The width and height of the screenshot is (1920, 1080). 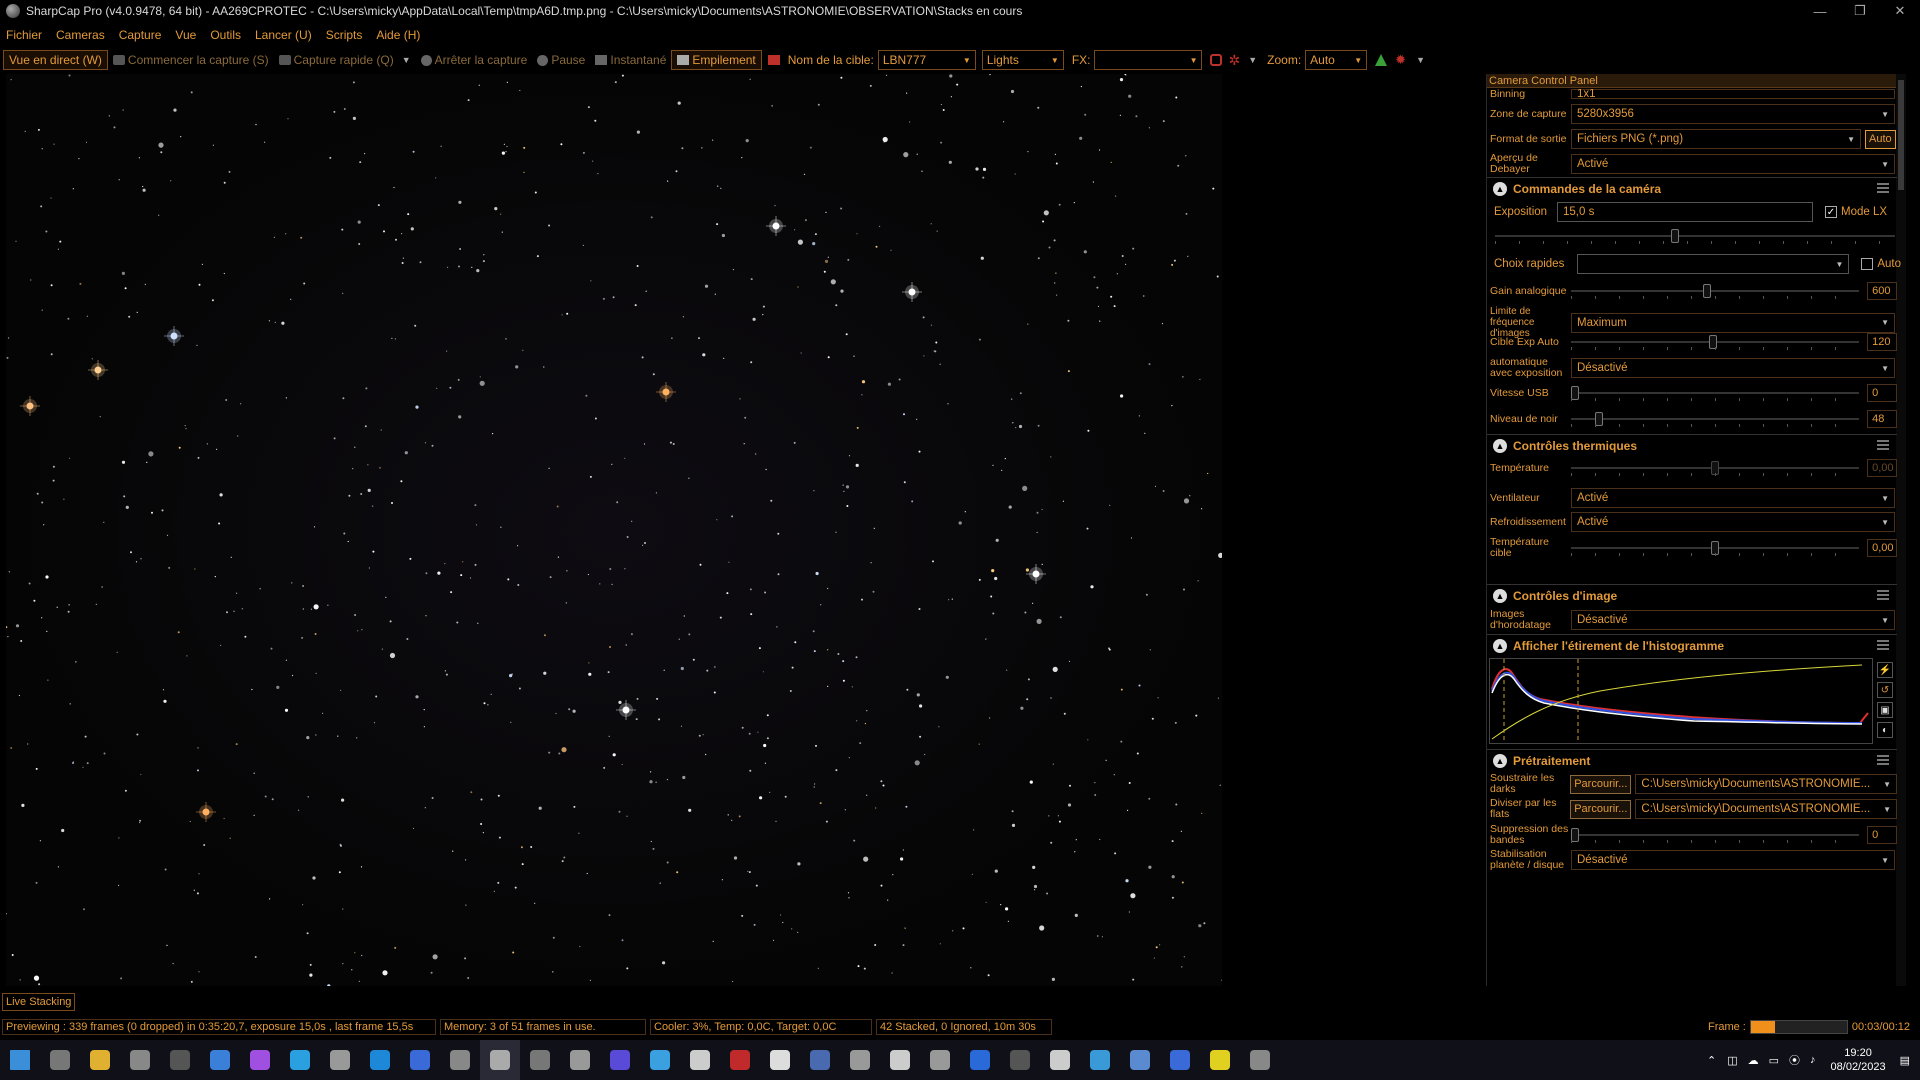 What do you see at coordinates (630, 60) in the screenshot?
I see `snapshot-button: Instantané` at bounding box center [630, 60].